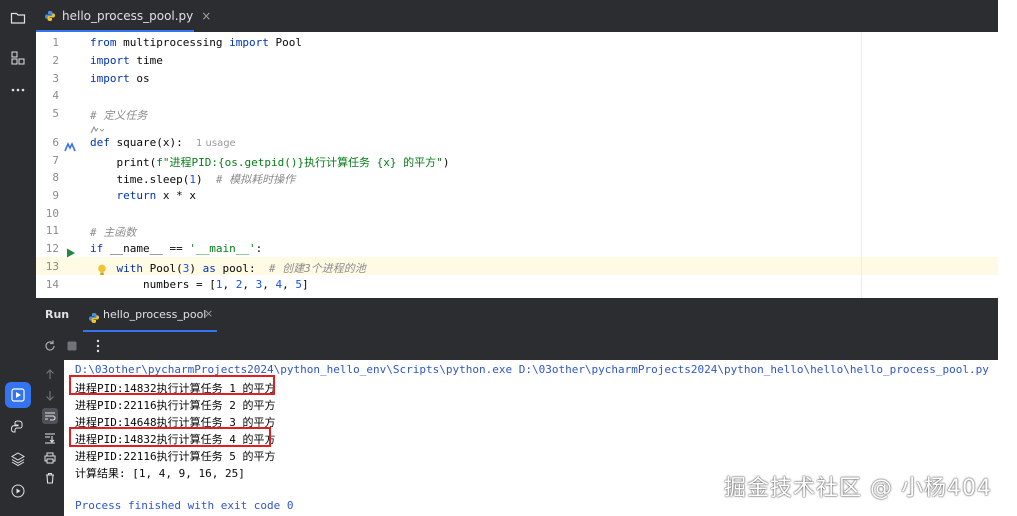 This screenshot has height=516, width=1017. I want to click on soft-wrap-icon, so click(50, 416).